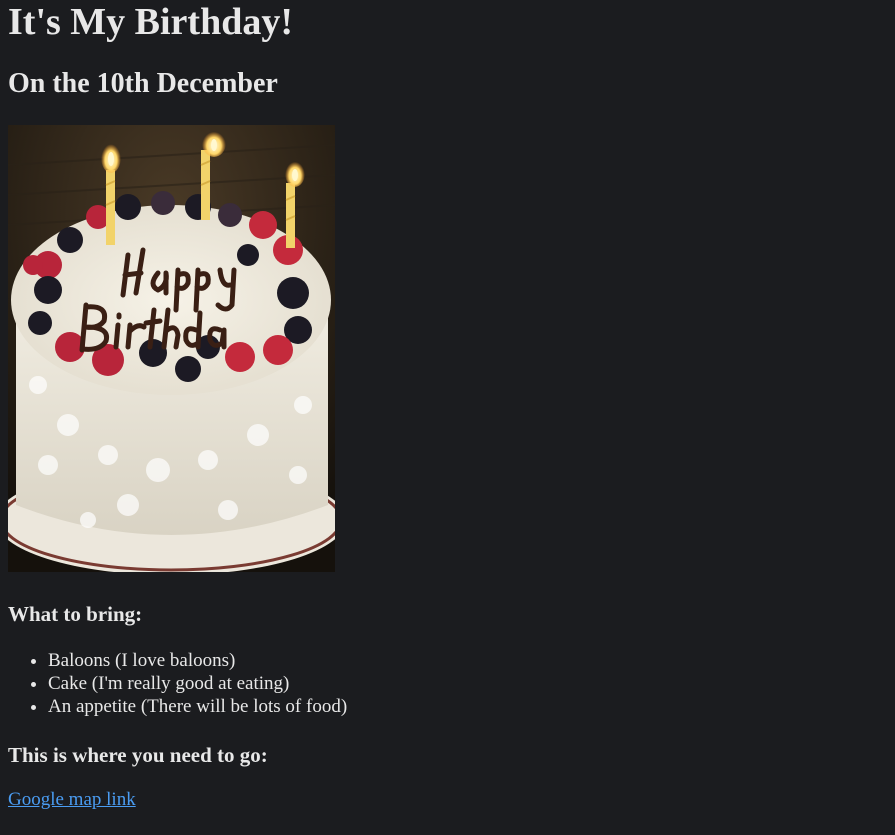 This screenshot has width=895, height=835. What do you see at coordinates (447, 799) in the screenshot?
I see `map-link-paragraph: Google map link` at bounding box center [447, 799].